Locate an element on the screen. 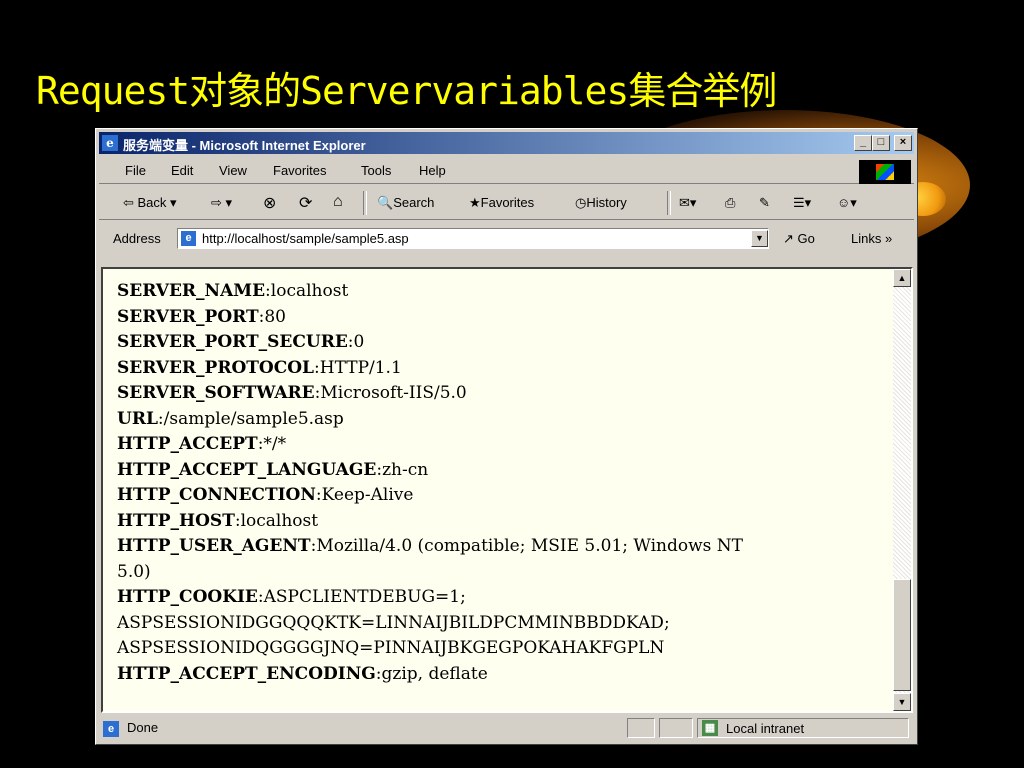  intranet-icon: ▦ is located at coordinates (710, 728).